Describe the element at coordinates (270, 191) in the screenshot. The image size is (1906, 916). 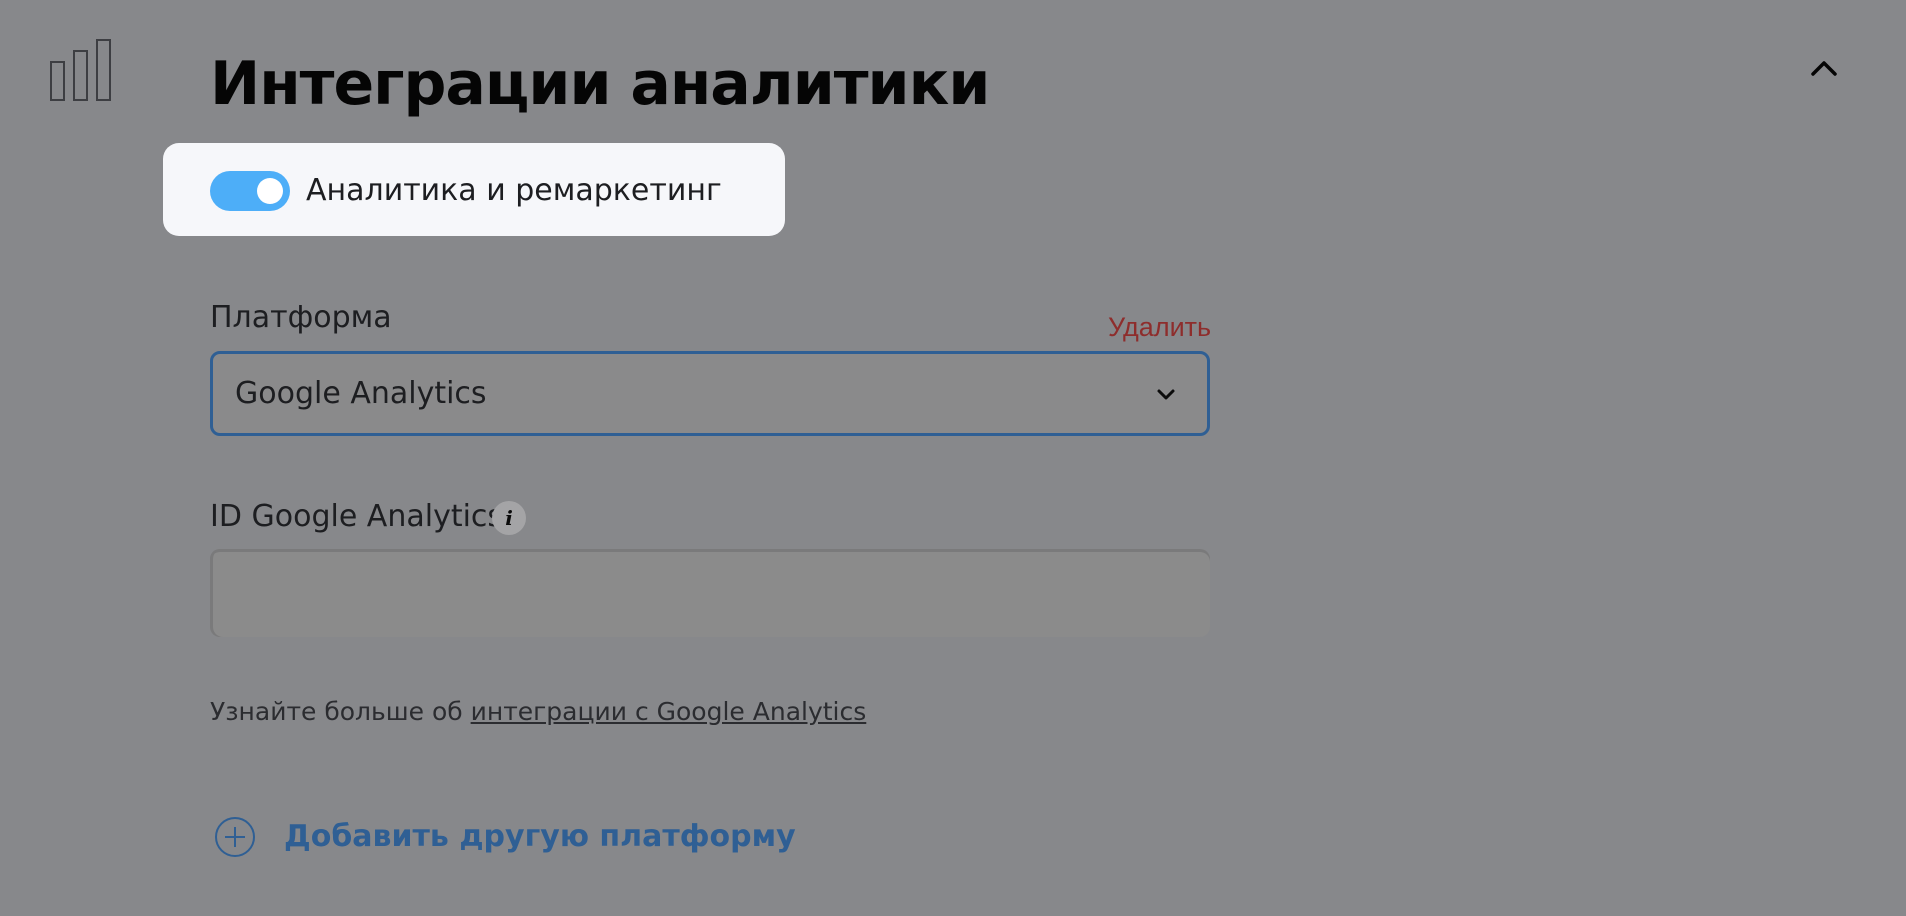
I see `toggle-knob` at that location.